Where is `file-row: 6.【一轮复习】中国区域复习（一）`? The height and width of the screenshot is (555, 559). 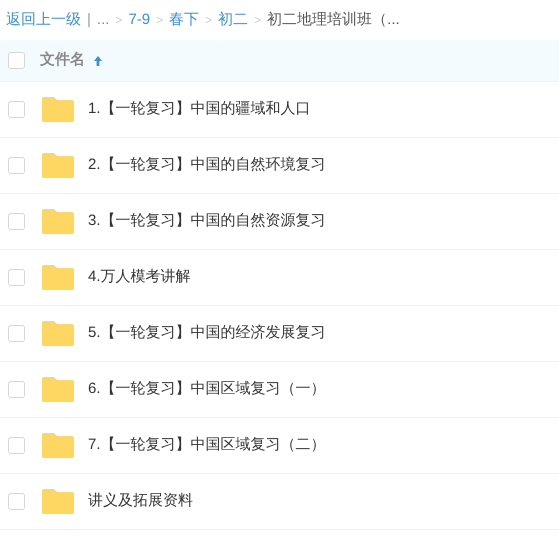
file-row: 6.【一轮复习】中国区域复习（一） is located at coordinates (279, 390).